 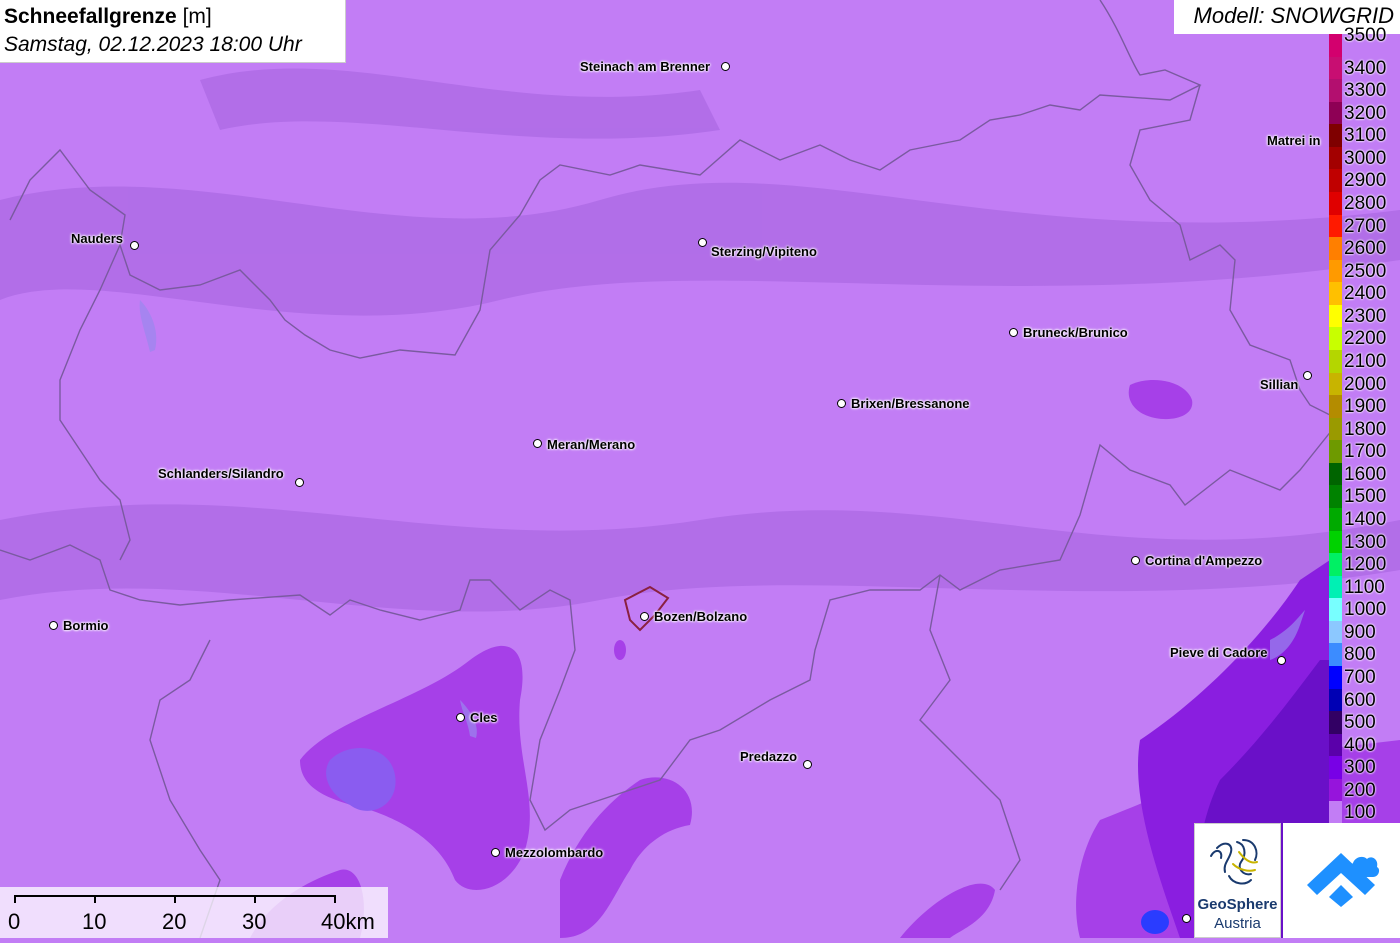 What do you see at coordinates (1360, 813) in the screenshot?
I see `legend-label: 100` at bounding box center [1360, 813].